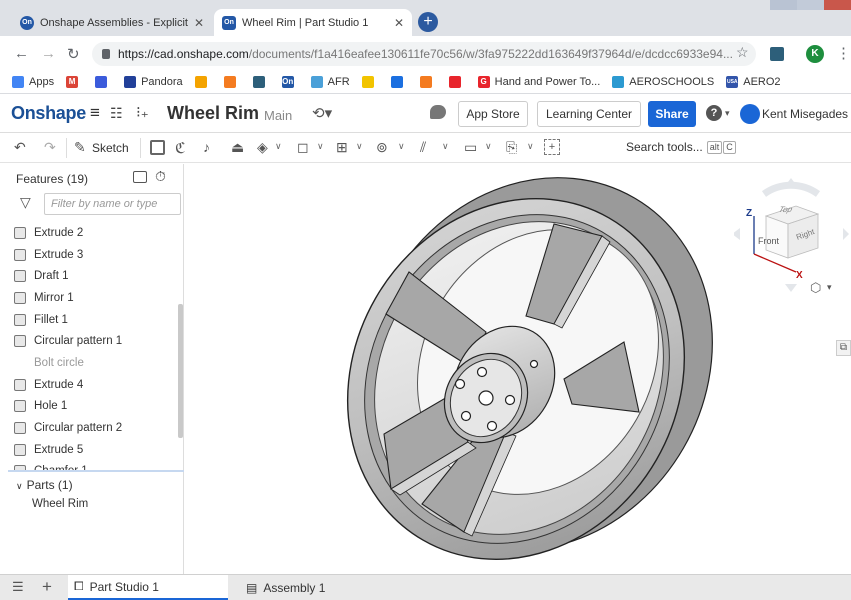  What do you see at coordinates (315, 587) in the screenshot?
I see `tab-assembly-1: ▤ Assembly 1` at bounding box center [315, 587].